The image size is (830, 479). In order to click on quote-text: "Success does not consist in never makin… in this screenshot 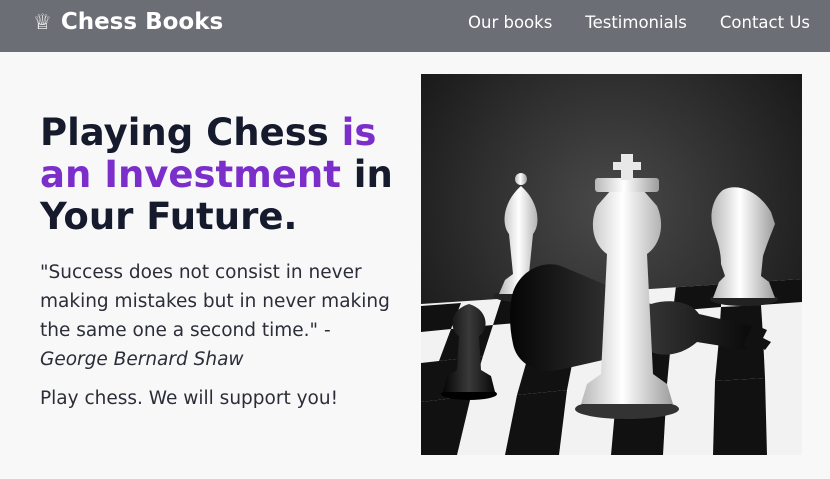, I will do `click(215, 301)`.